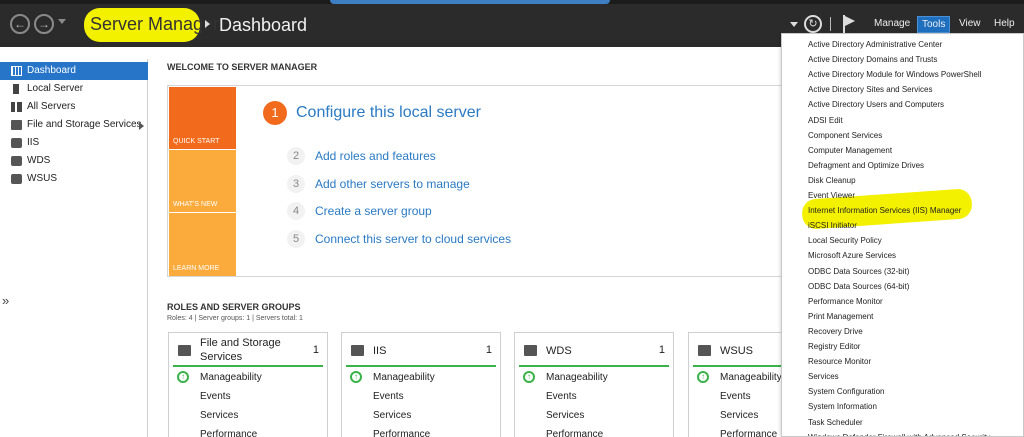 The image size is (1024, 437). What do you see at coordinates (74, 125) in the screenshot?
I see `sidebar-item-file-storage: File and Storage Services` at bounding box center [74, 125].